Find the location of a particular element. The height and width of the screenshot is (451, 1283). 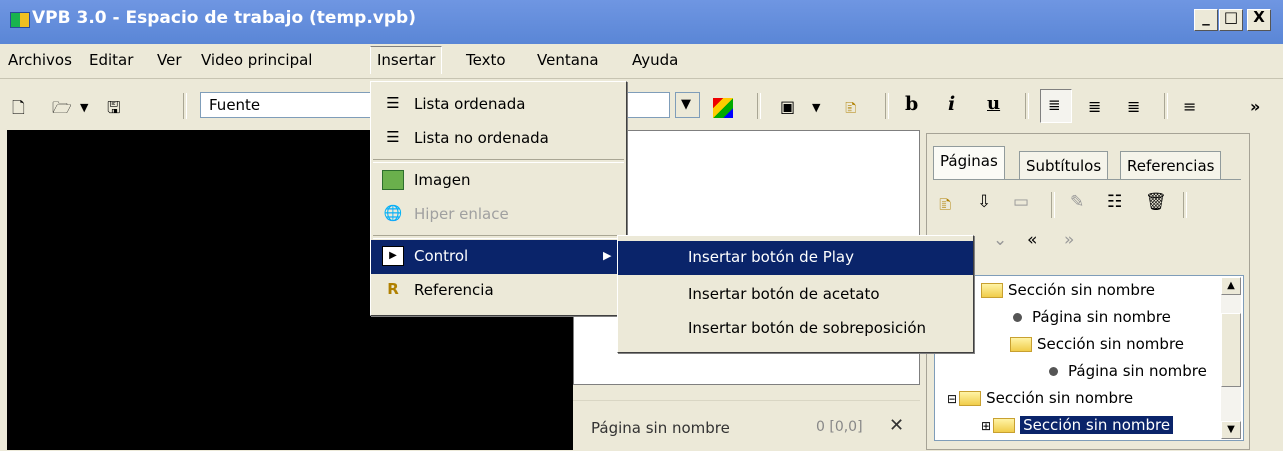

scroll-thumb is located at coordinates (1231, 350).